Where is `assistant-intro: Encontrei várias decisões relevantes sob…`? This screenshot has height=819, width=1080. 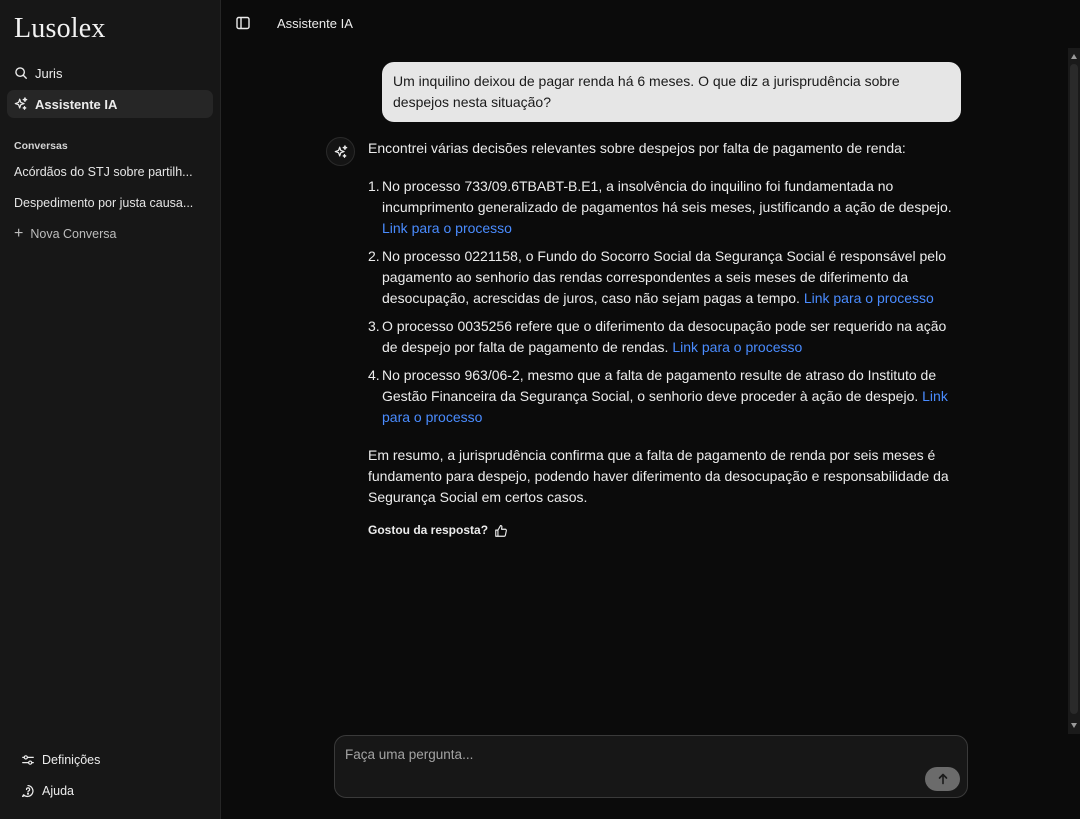 assistant-intro: Encontrei várias decisões relevantes sob… is located at coordinates (637, 148).